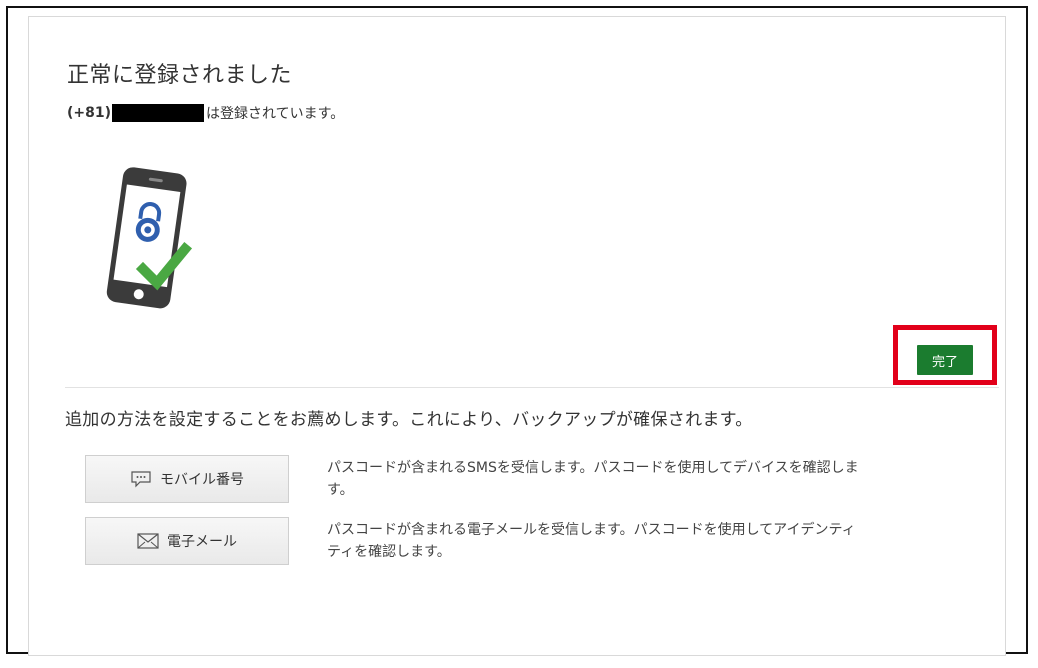  What do you see at coordinates (141, 479) in the screenshot?
I see `chat-bubble-icon` at bounding box center [141, 479].